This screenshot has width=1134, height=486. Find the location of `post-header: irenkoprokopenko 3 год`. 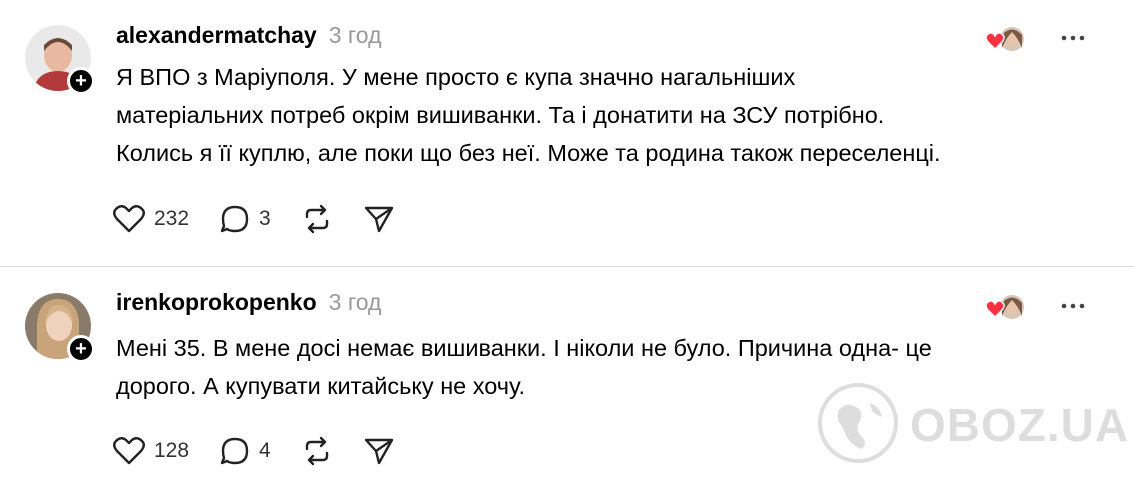

post-header: irenkoprokopenko 3 год is located at coordinates (248, 304).